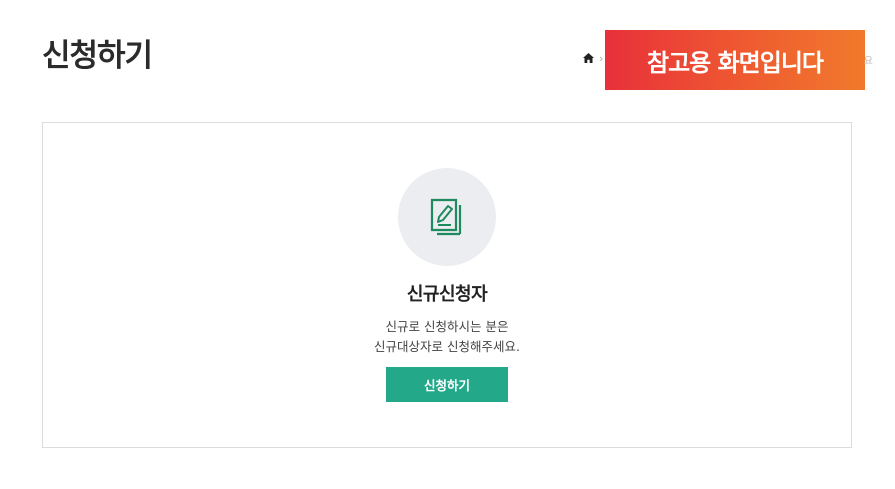  I want to click on apply-button: 신청하기, so click(447, 384).